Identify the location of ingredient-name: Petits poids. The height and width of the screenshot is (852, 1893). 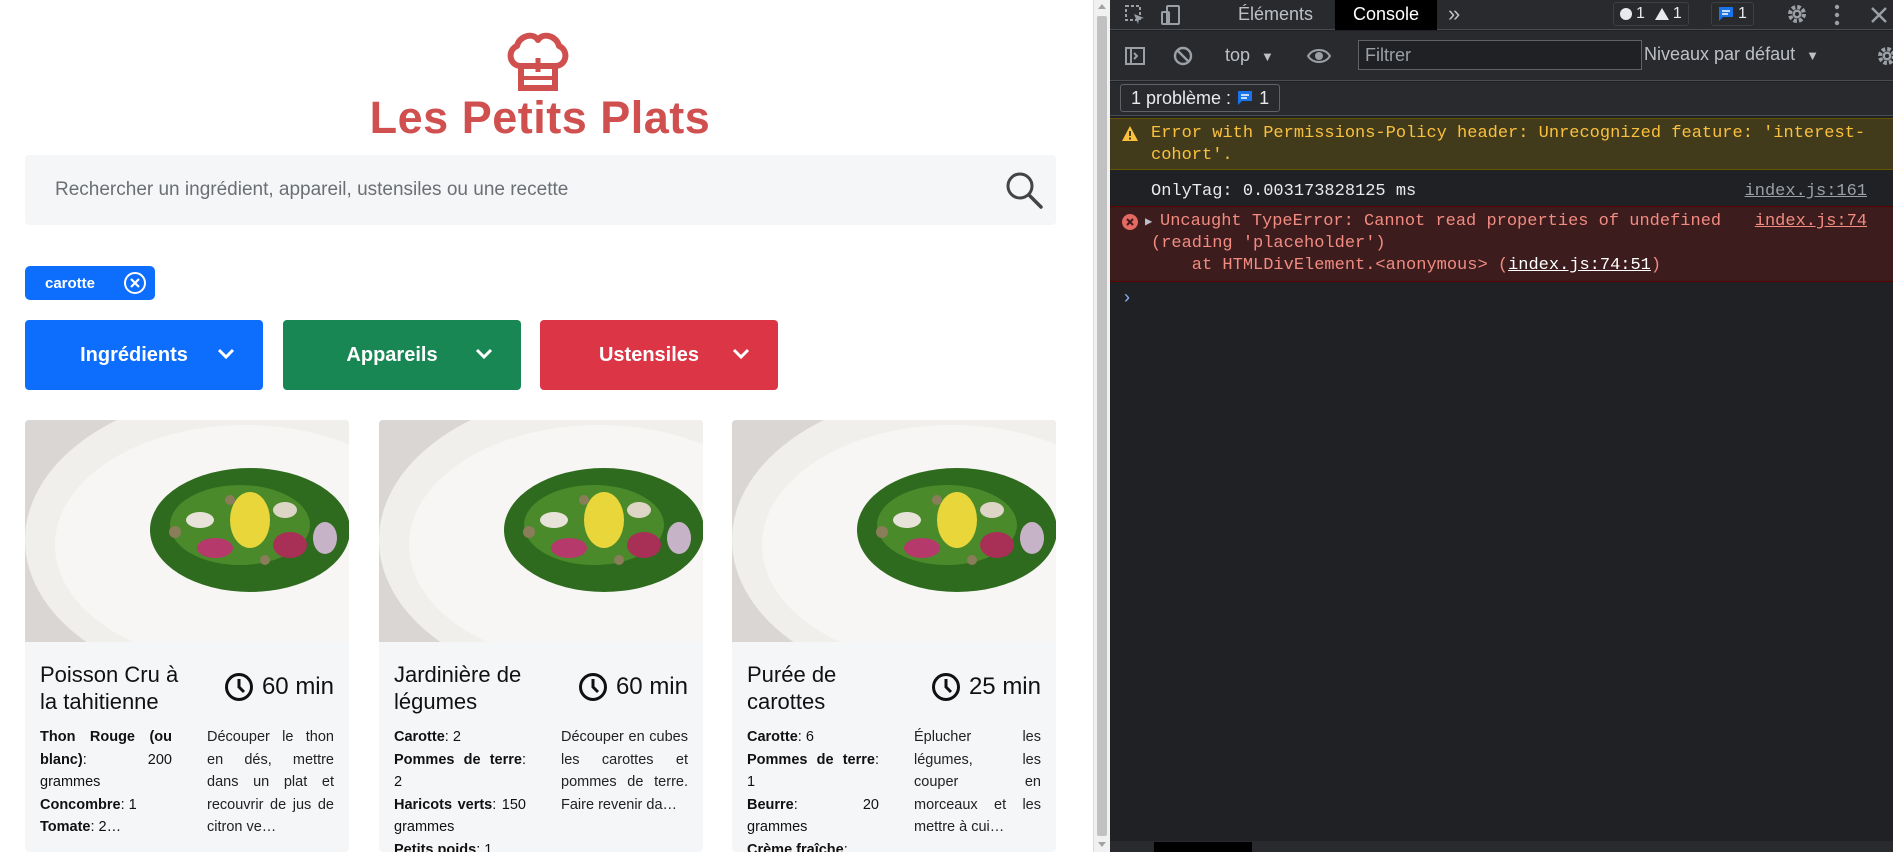
(435, 846).